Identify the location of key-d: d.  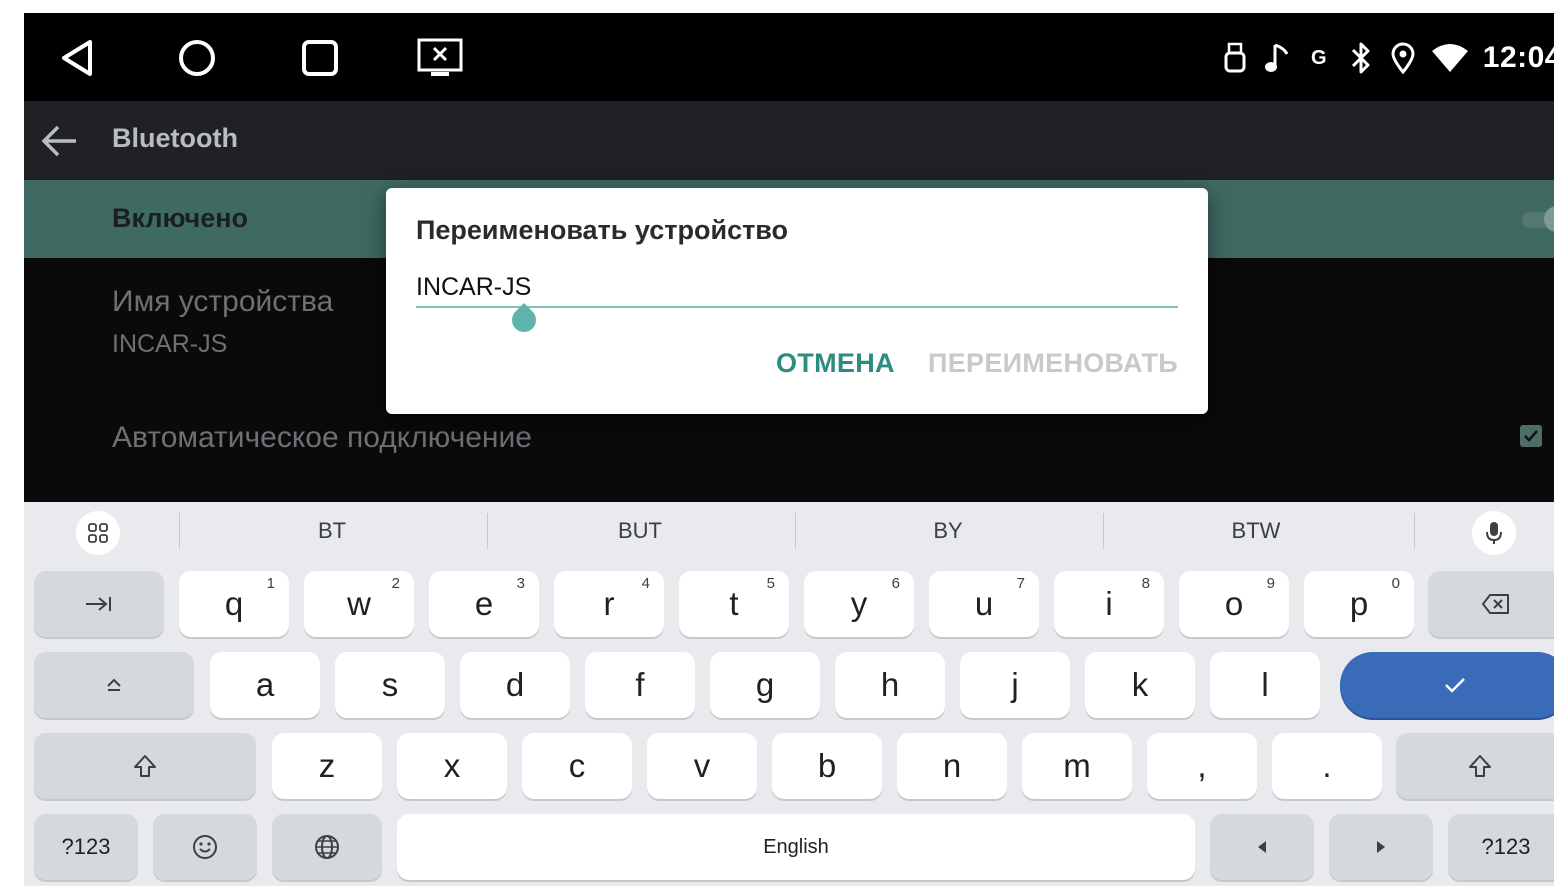
(515, 685).